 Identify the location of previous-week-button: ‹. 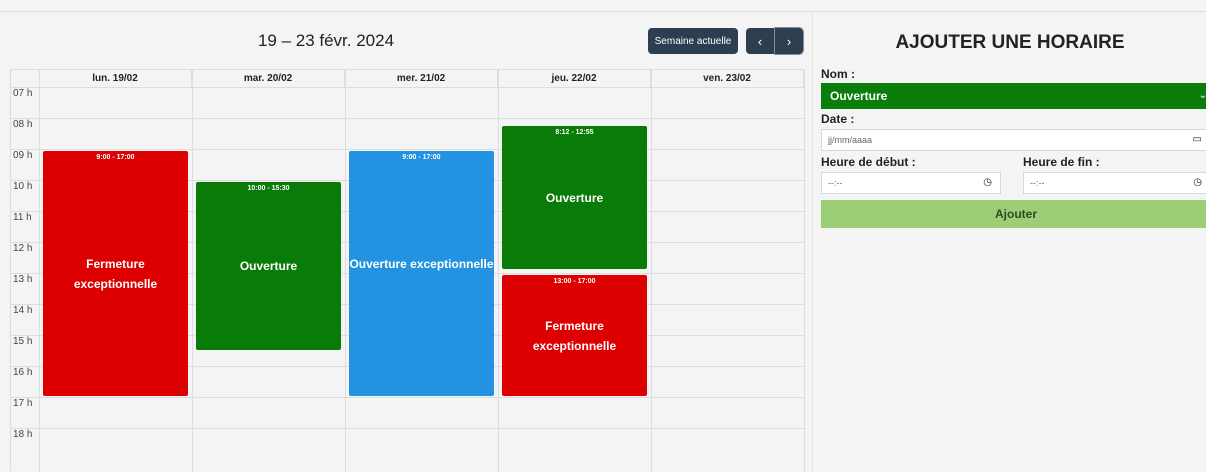
(760, 41).